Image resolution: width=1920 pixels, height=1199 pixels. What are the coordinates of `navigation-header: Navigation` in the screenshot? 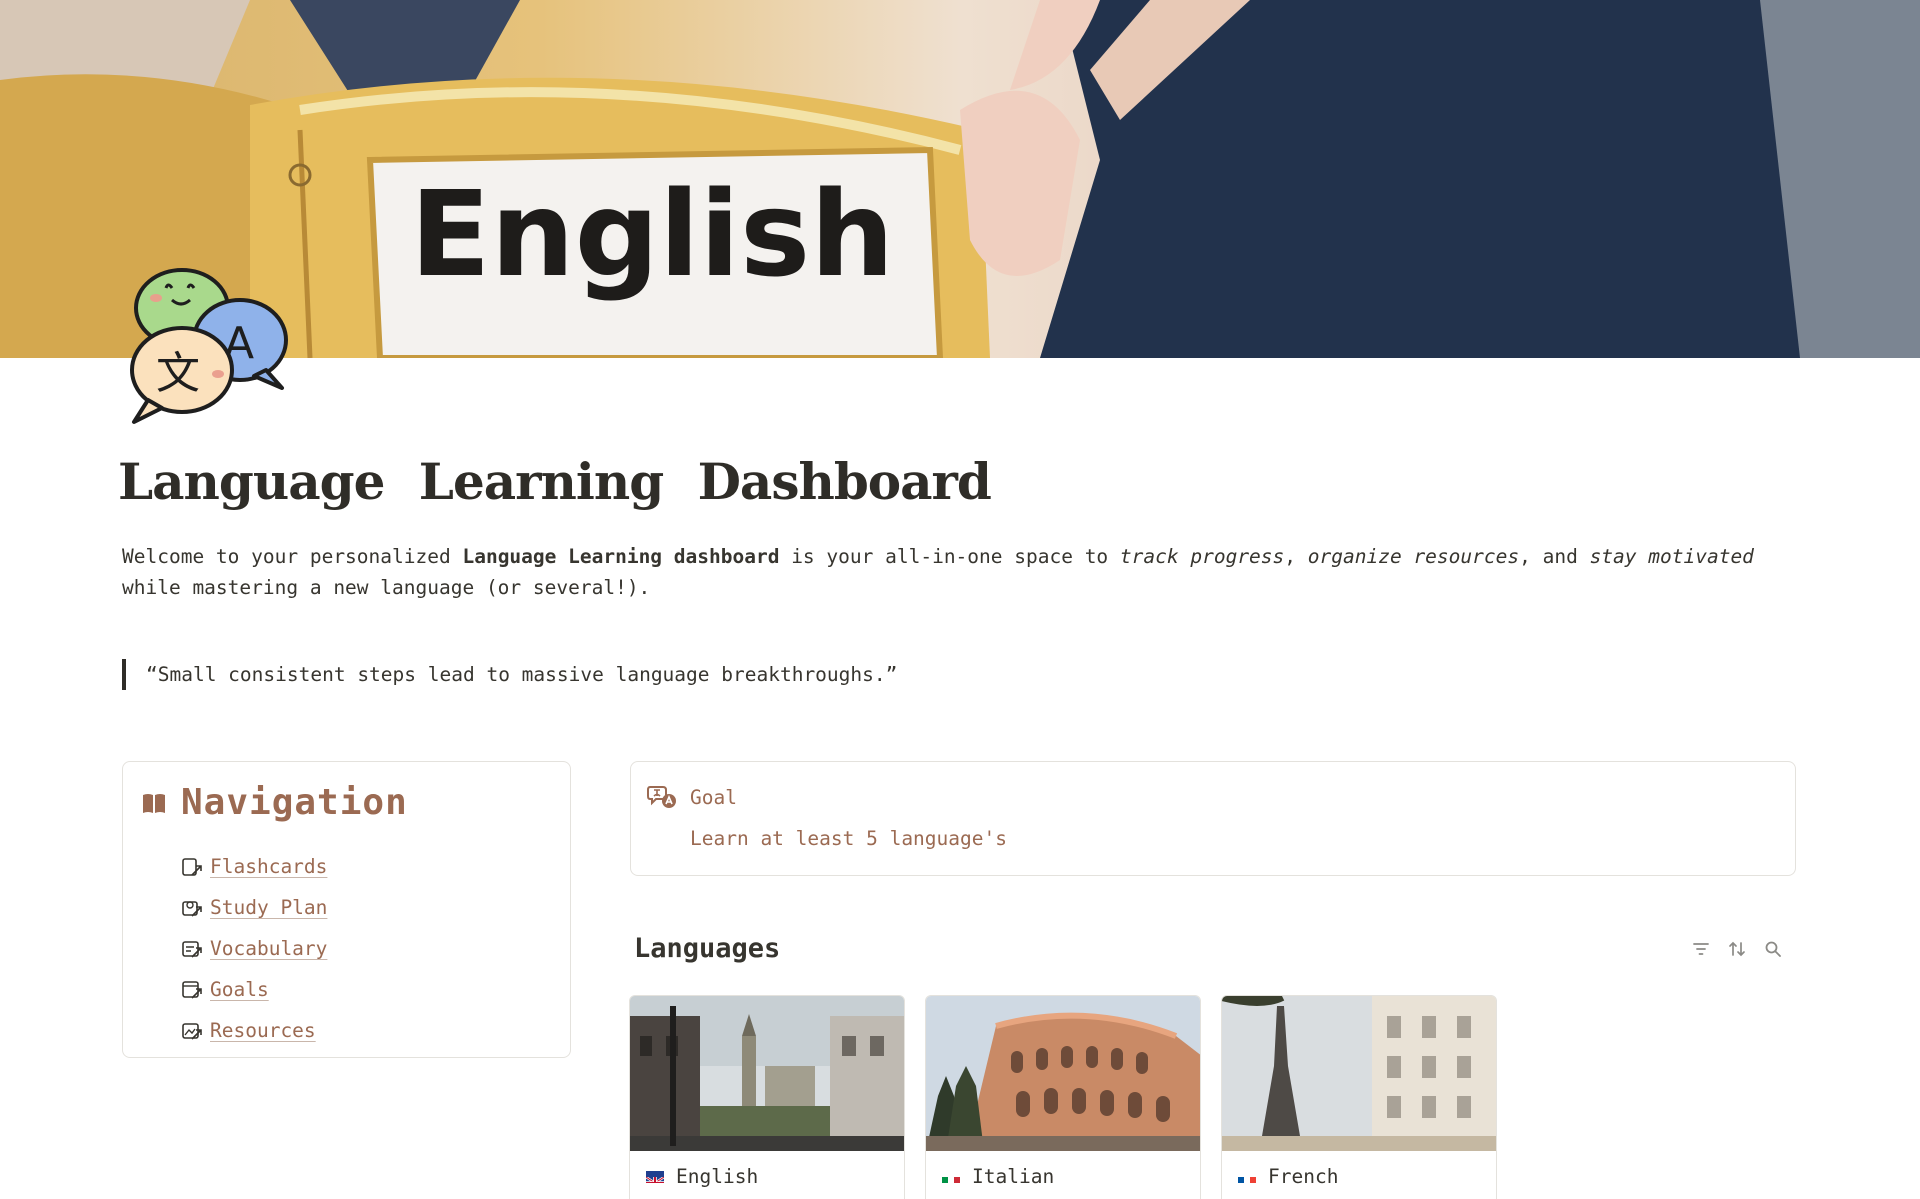 It's located at (274, 802).